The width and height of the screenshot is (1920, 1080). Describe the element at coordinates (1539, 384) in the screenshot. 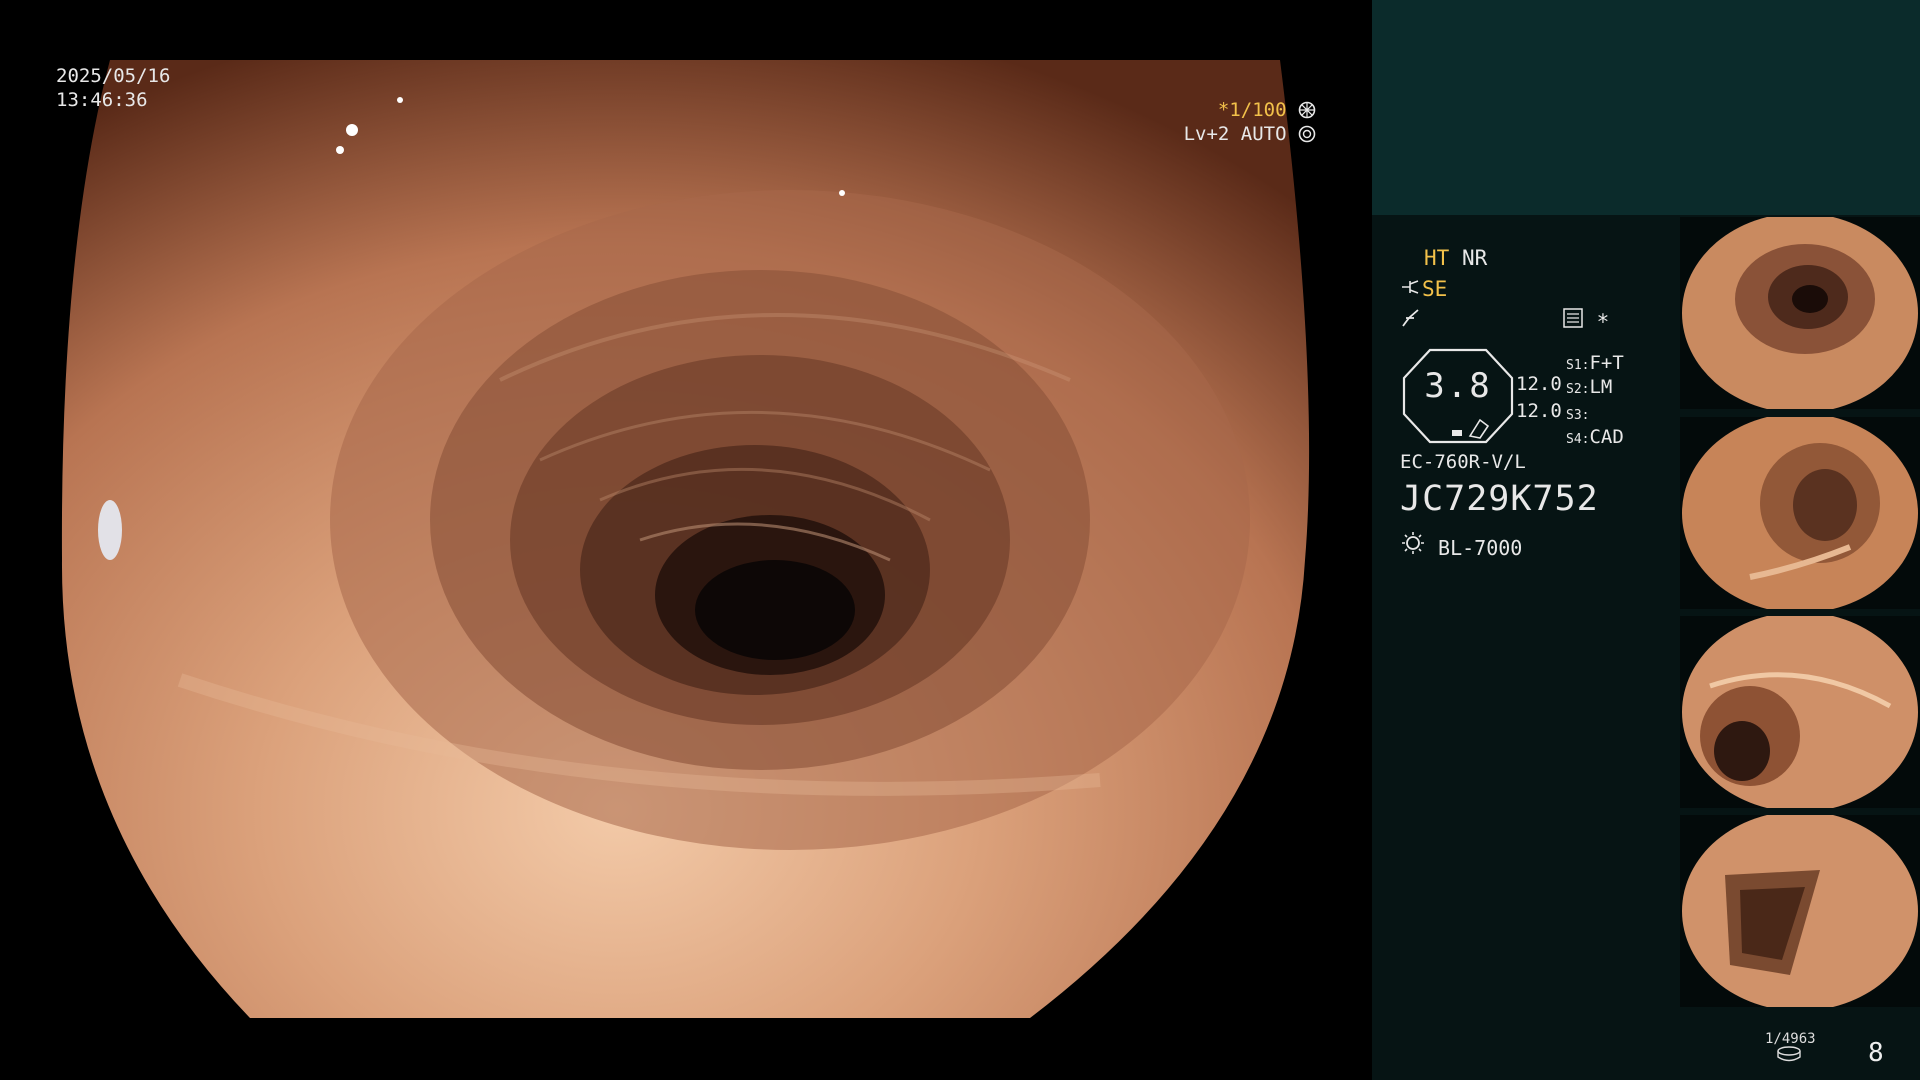

I see `gain-value-1: 12.0` at that location.